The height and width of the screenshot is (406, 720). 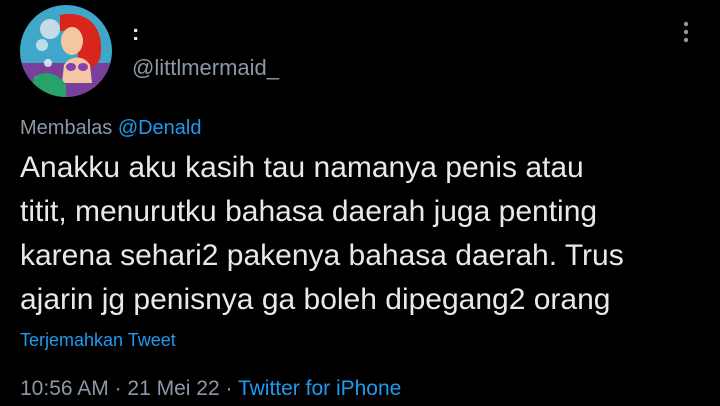 I want to click on more-vertical-icon, so click(x=686, y=32).